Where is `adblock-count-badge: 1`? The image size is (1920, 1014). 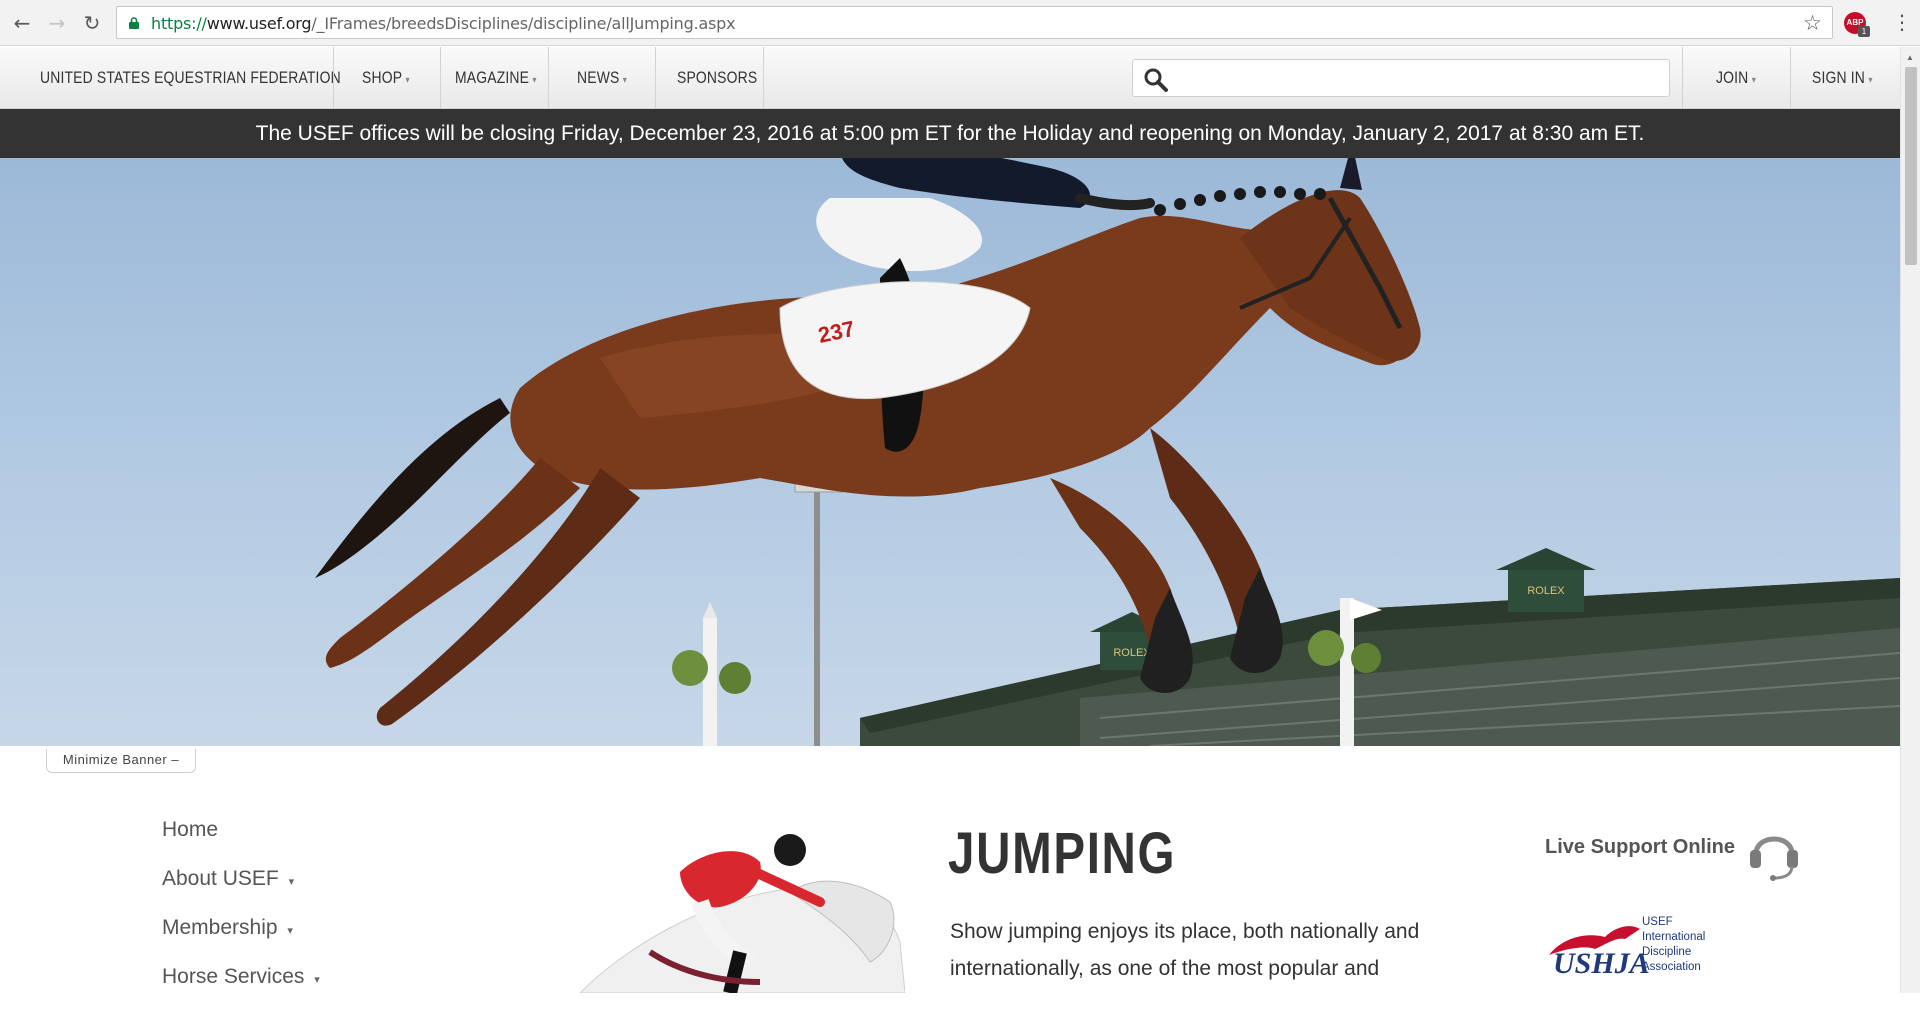
adblock-count-badge: 1 is located at coordinates (1864, 31).